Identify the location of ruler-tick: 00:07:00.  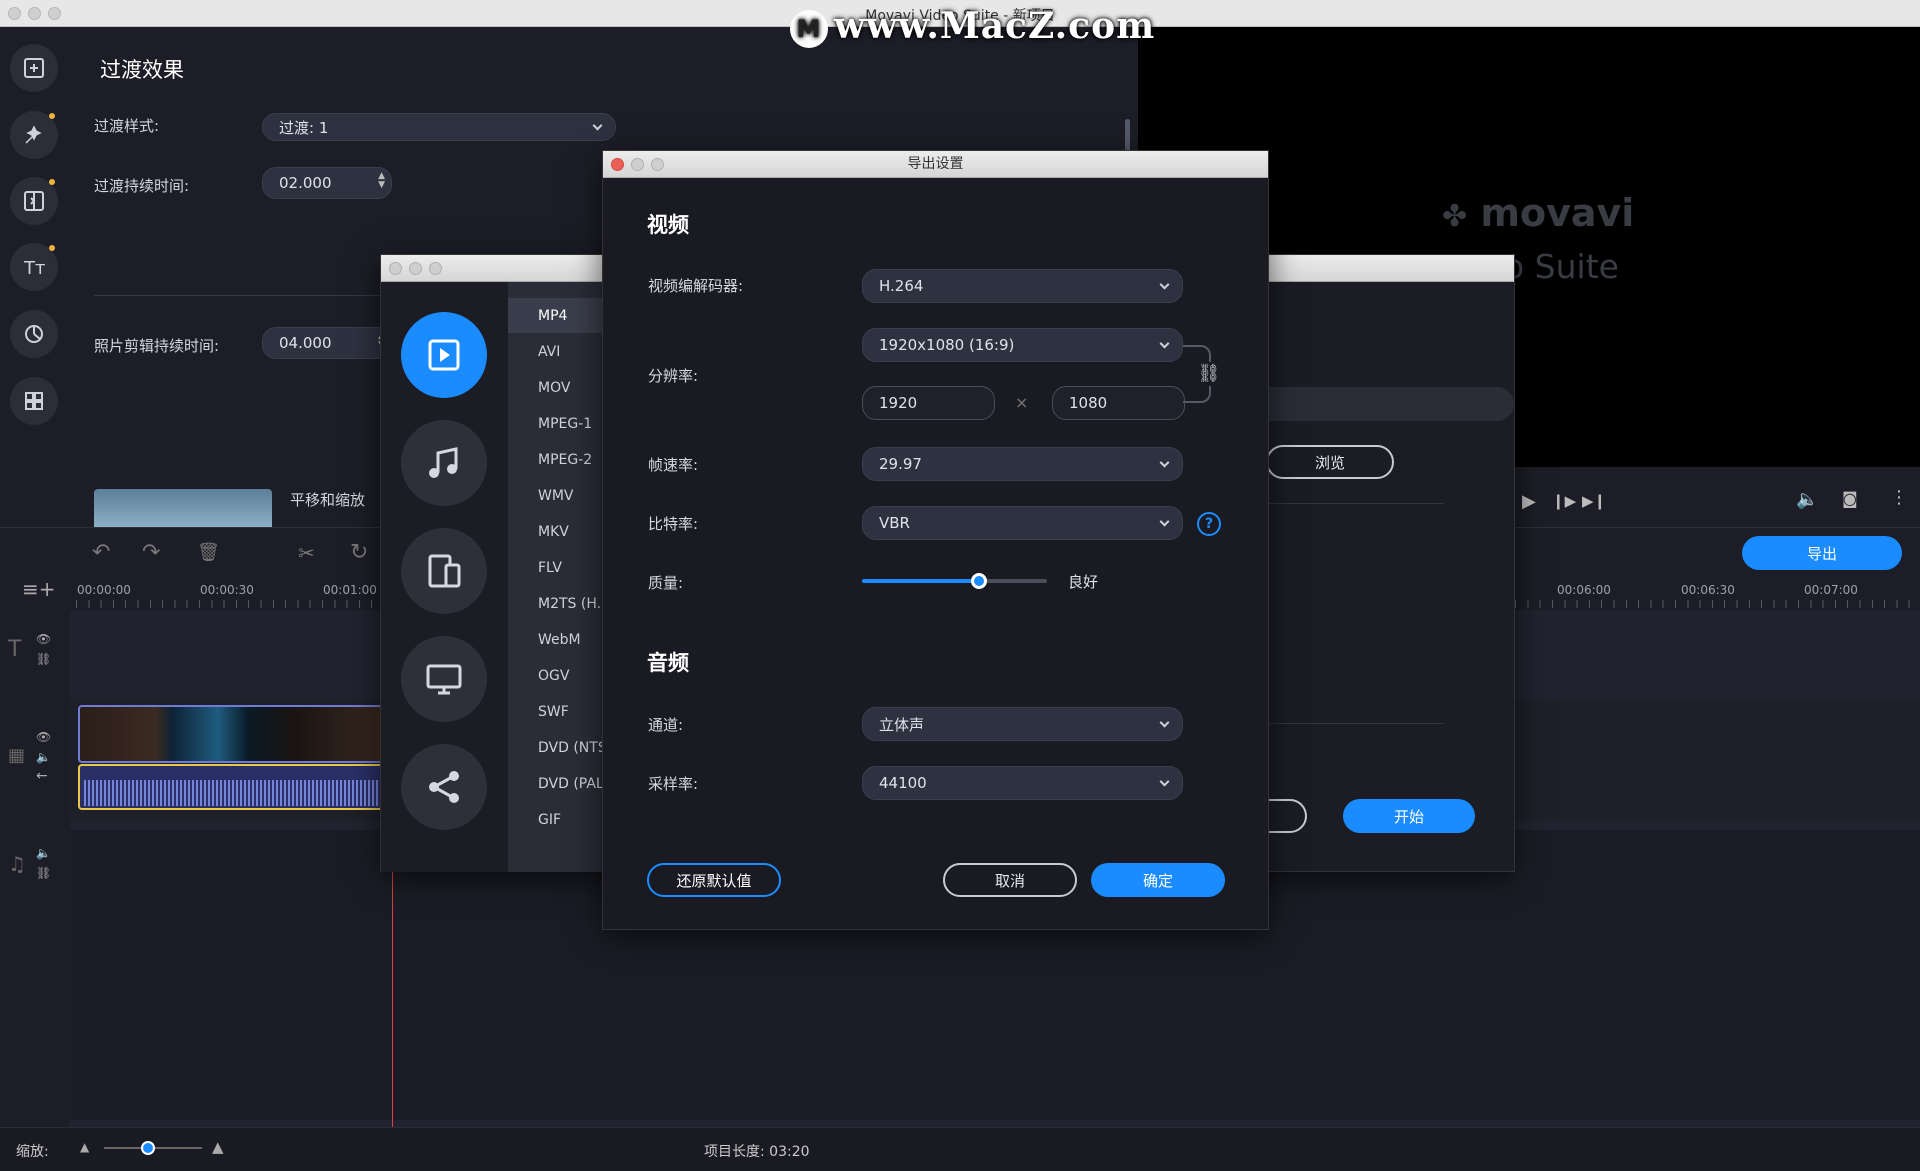
(1831, 590).